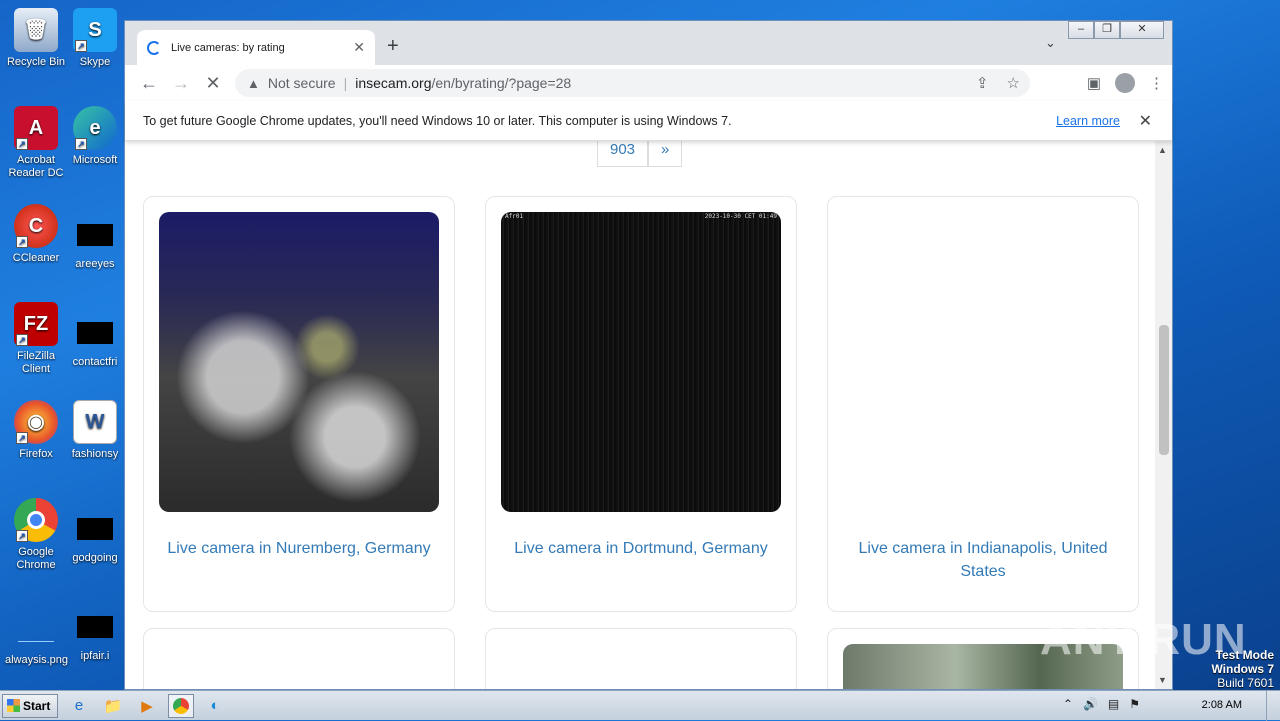  What do you see at coordinates (641, 362) in the screenshot?
I see `camera-thumbnail: Afr01 2023-10-30 CET 01:49` at bounding box center [641, 362].